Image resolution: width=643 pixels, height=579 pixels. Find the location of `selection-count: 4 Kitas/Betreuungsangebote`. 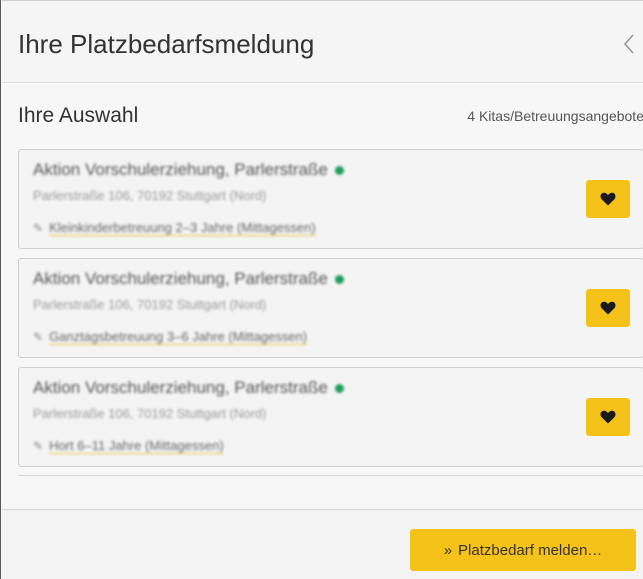

selection-count: 4 Kitas/Betreuungsangebote is located at coordinates (555, 116).